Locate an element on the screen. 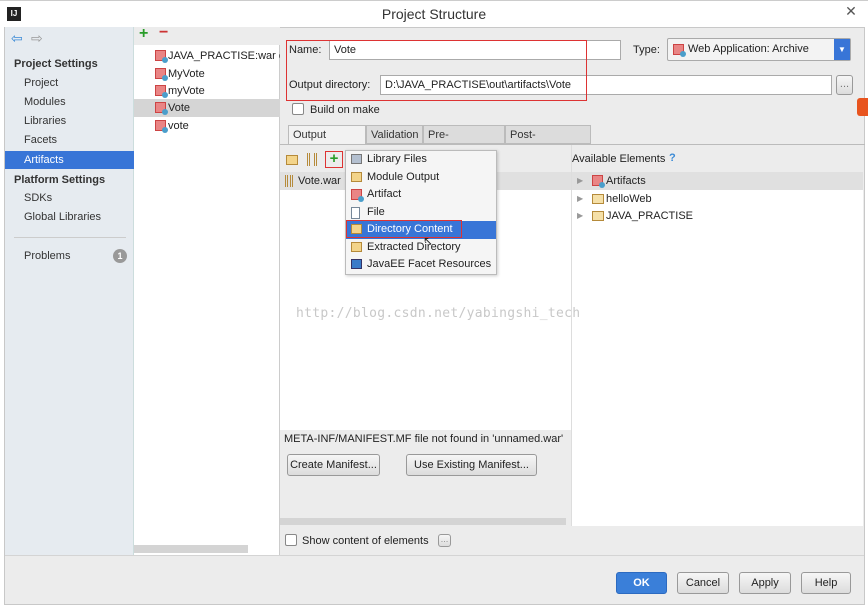  menu-item-module-output: Module Output is located at coordinates (421, 178).